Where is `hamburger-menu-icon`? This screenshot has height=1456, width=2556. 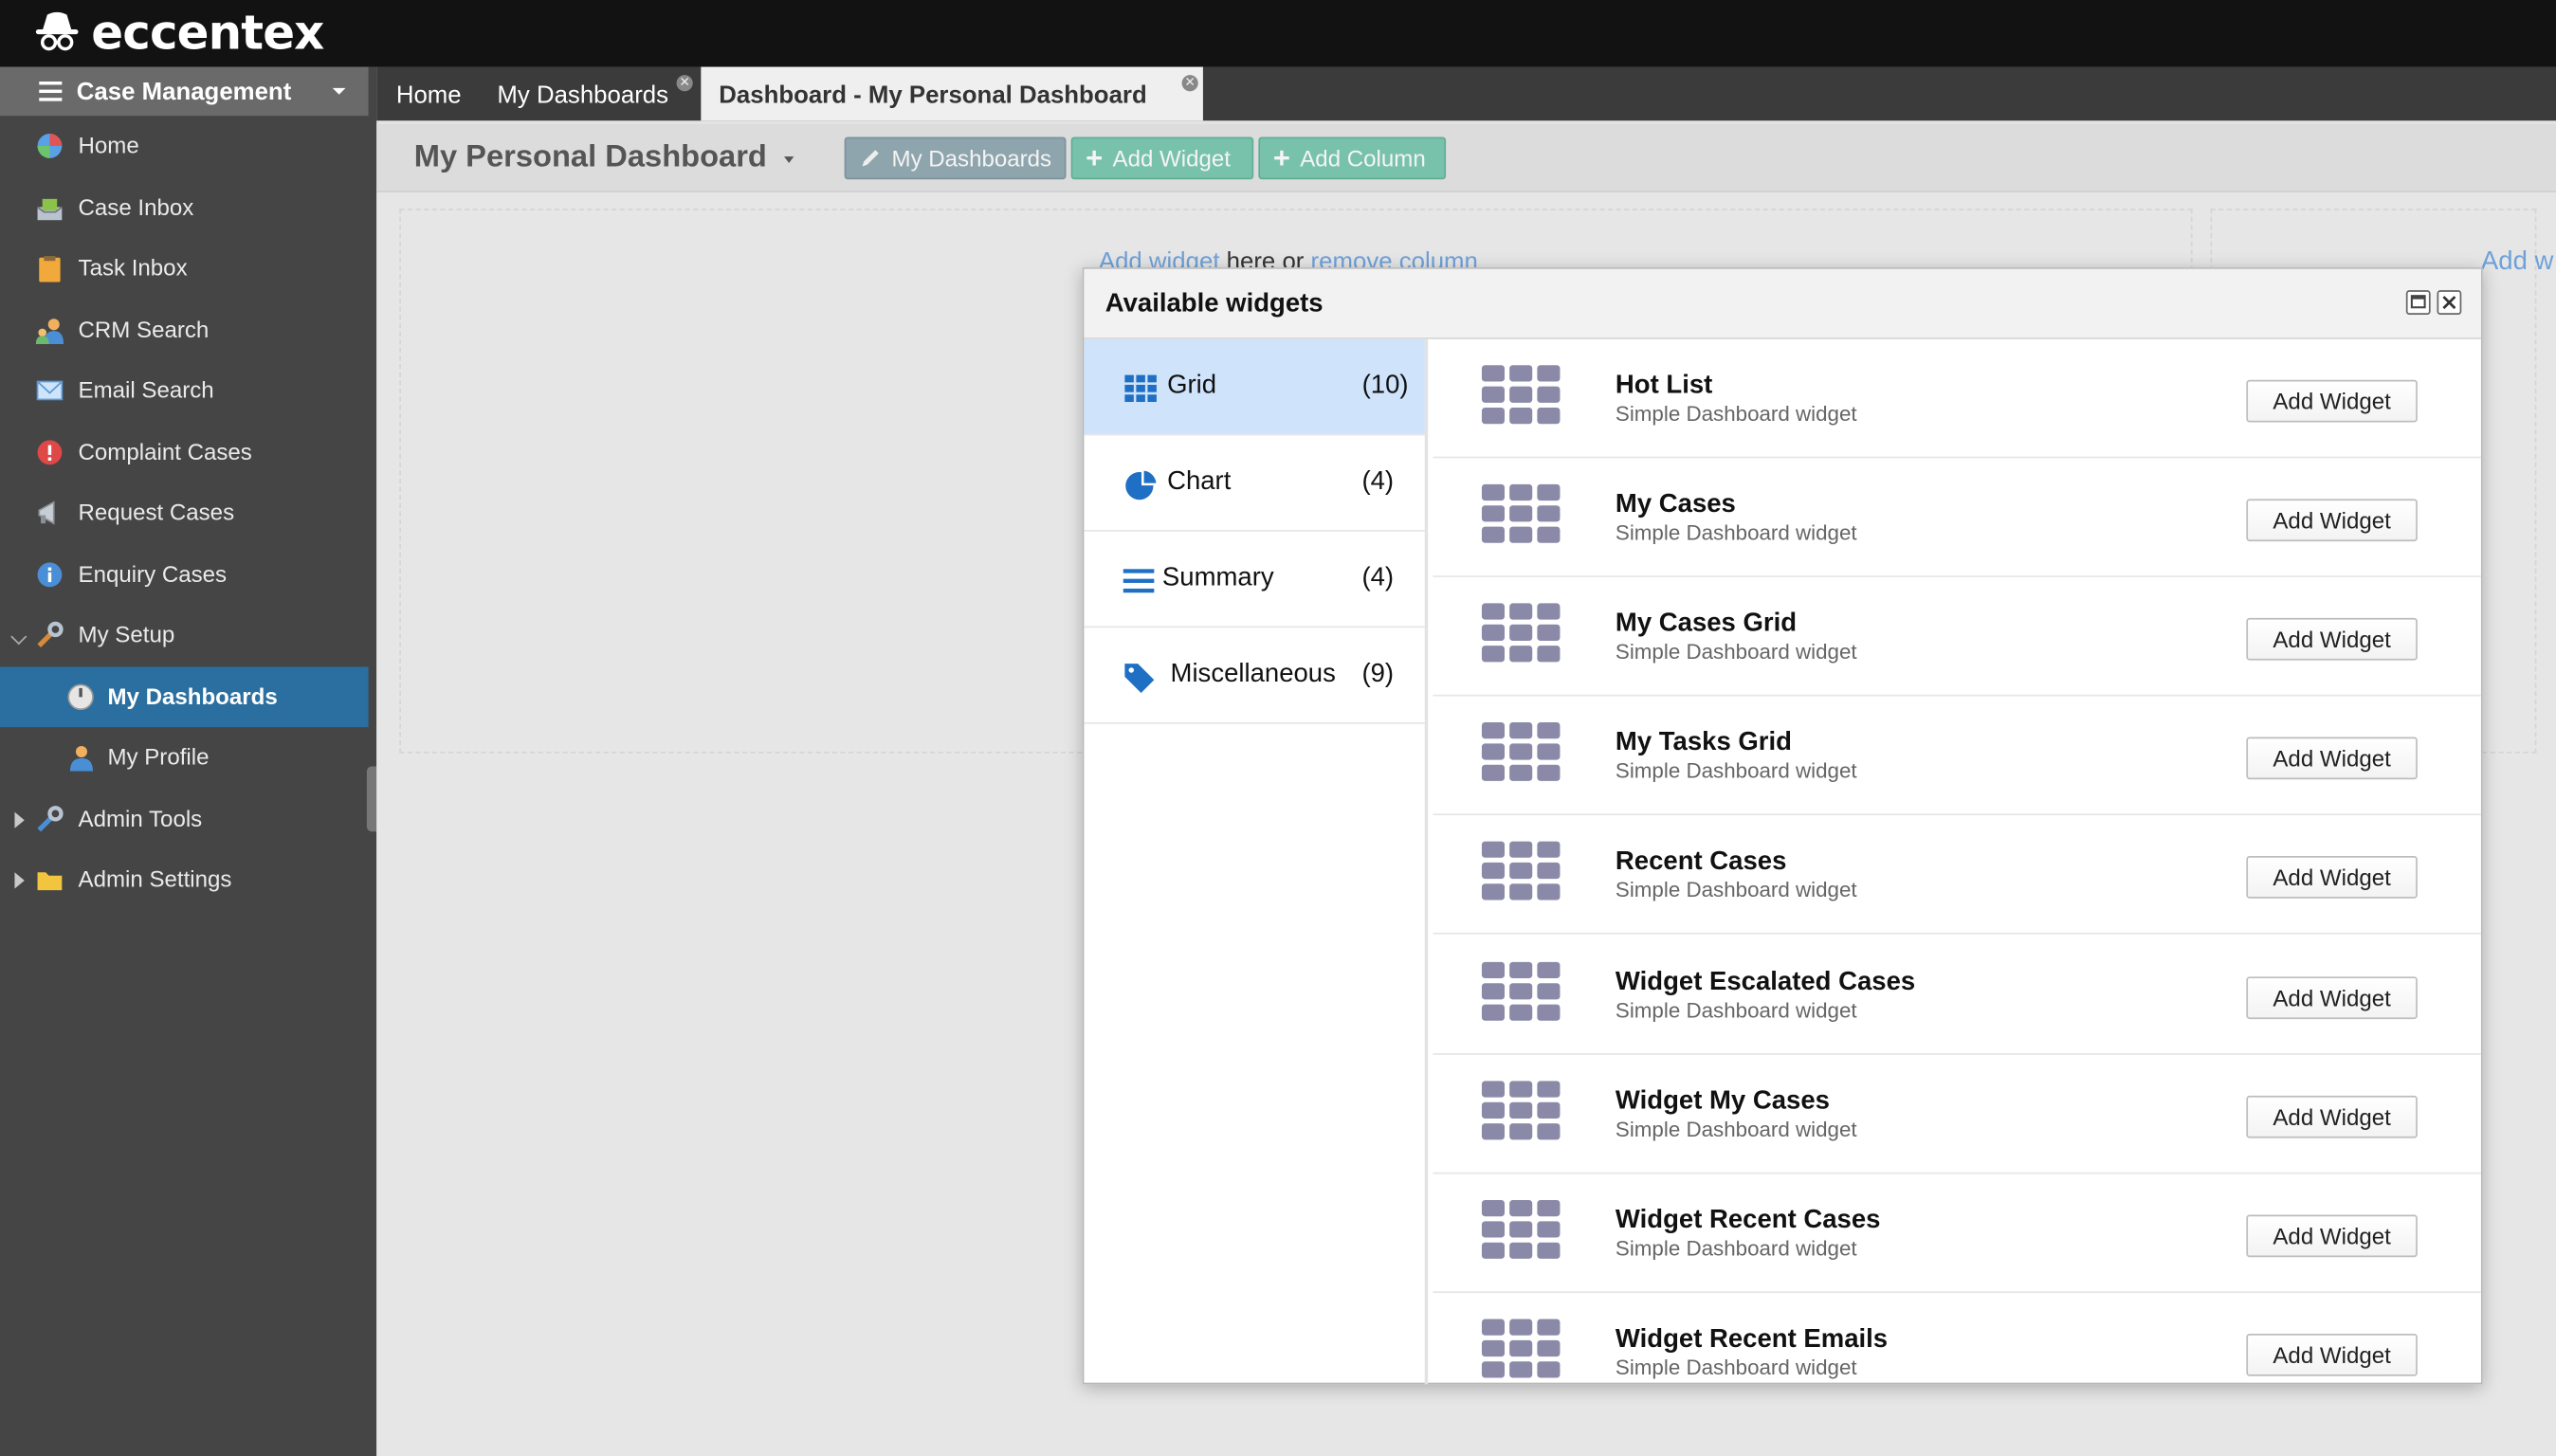
hamburger-menu-icon is located at coordinates (51, 91).